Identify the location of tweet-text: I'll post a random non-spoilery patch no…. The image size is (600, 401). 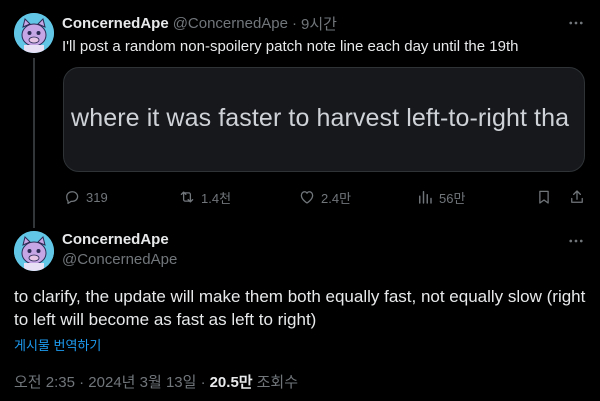
(290, 46).